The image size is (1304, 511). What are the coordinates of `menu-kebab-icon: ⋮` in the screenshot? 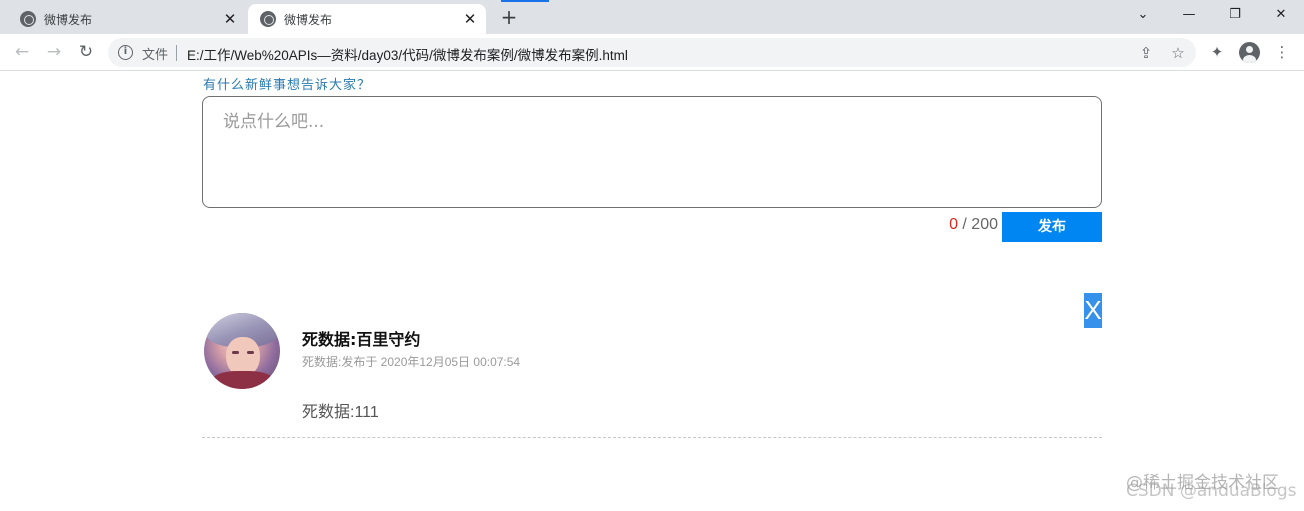 It's located at (1282, 52).